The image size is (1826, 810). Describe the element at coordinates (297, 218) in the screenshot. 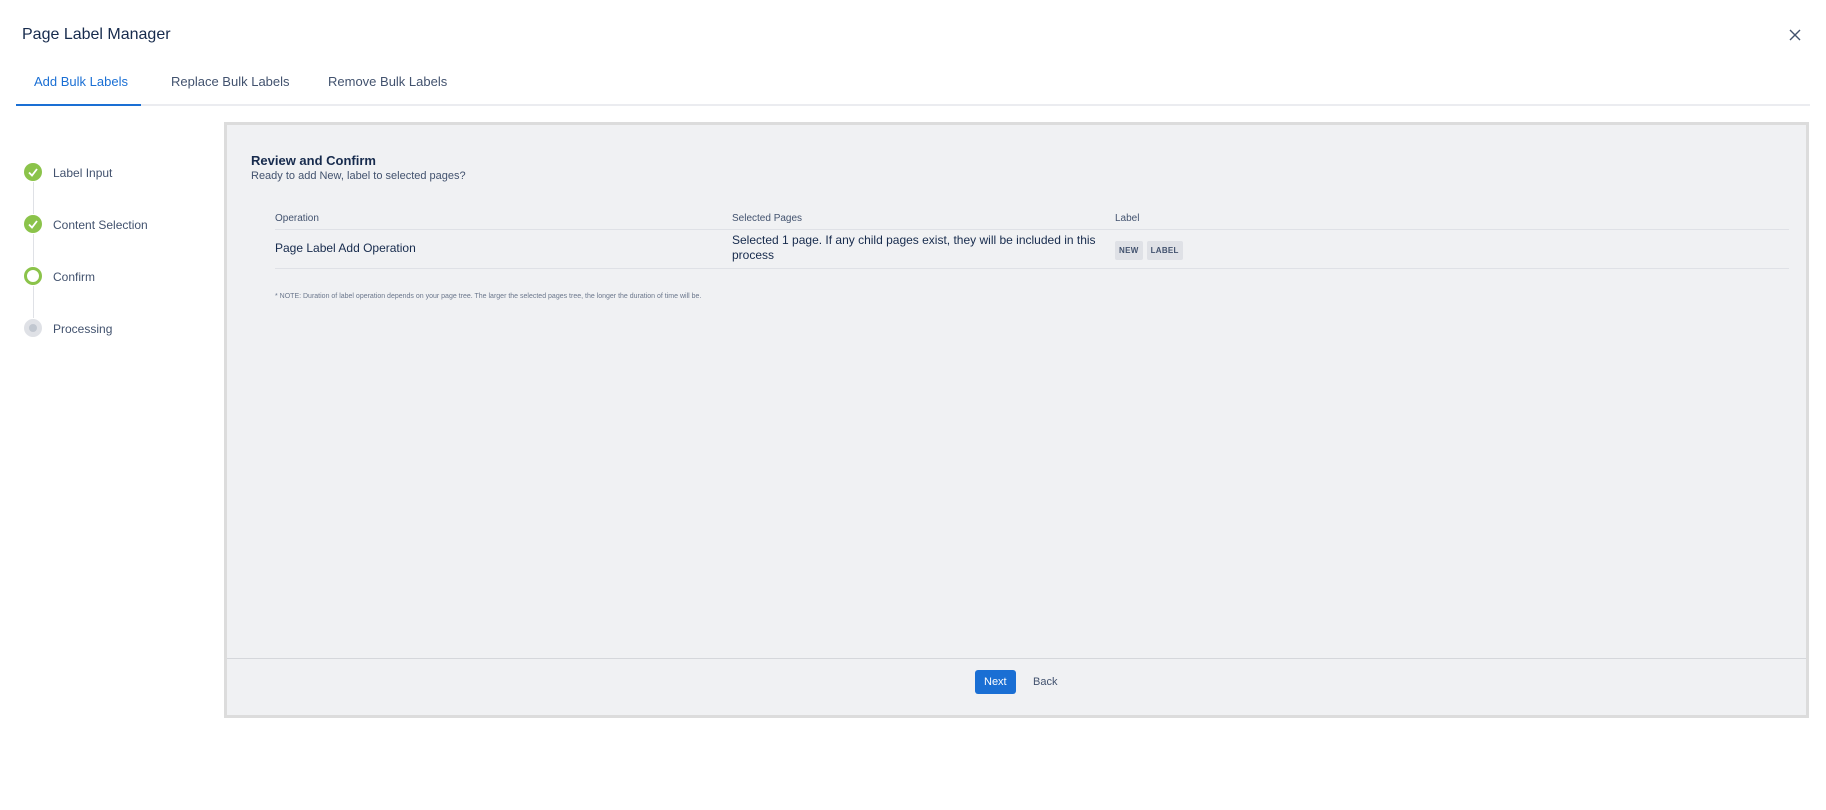

I see `column-header-operation: Operation` at that location.